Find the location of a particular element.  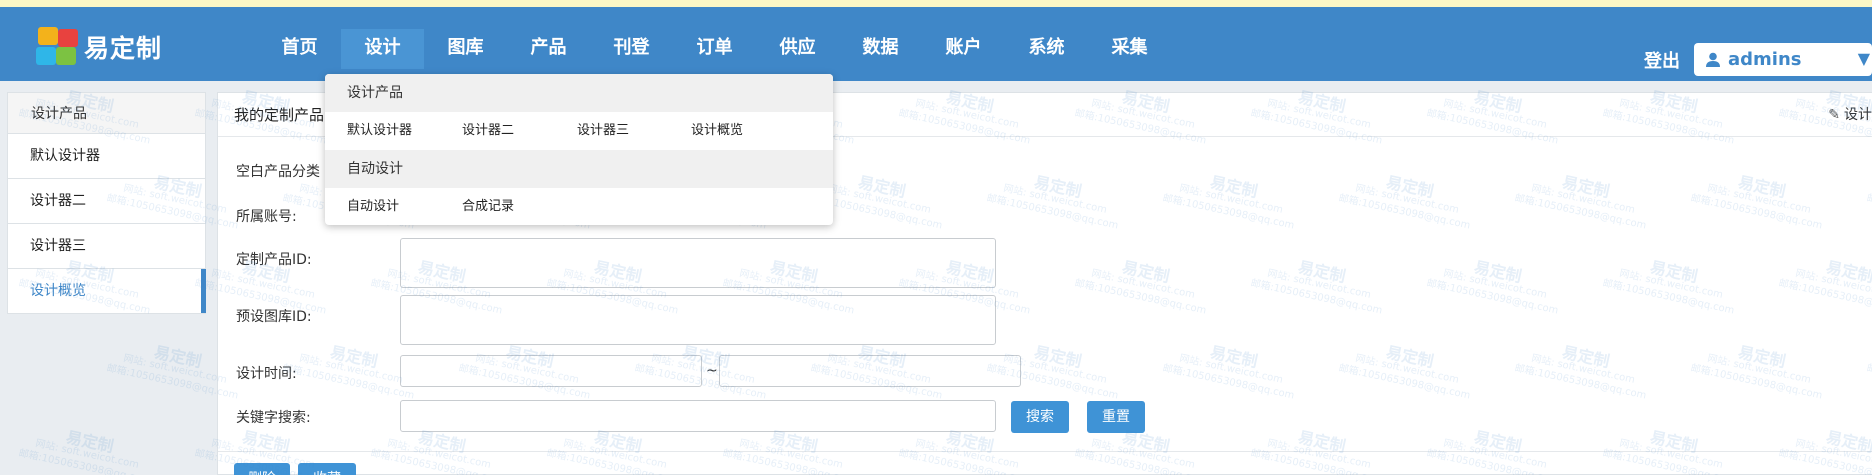

top-notice-strip is located at coordinates (936, 3).